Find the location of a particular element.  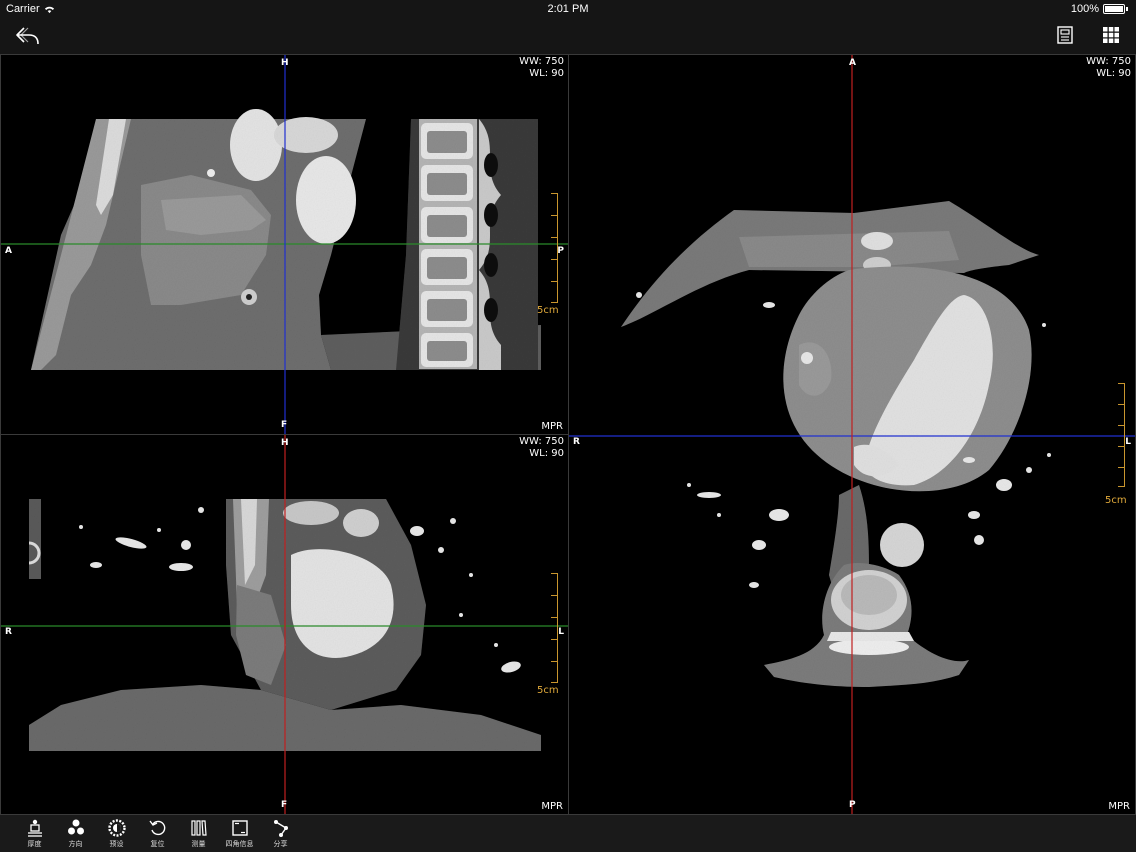

back-arrow-icon is located at coordinates (27, 36).